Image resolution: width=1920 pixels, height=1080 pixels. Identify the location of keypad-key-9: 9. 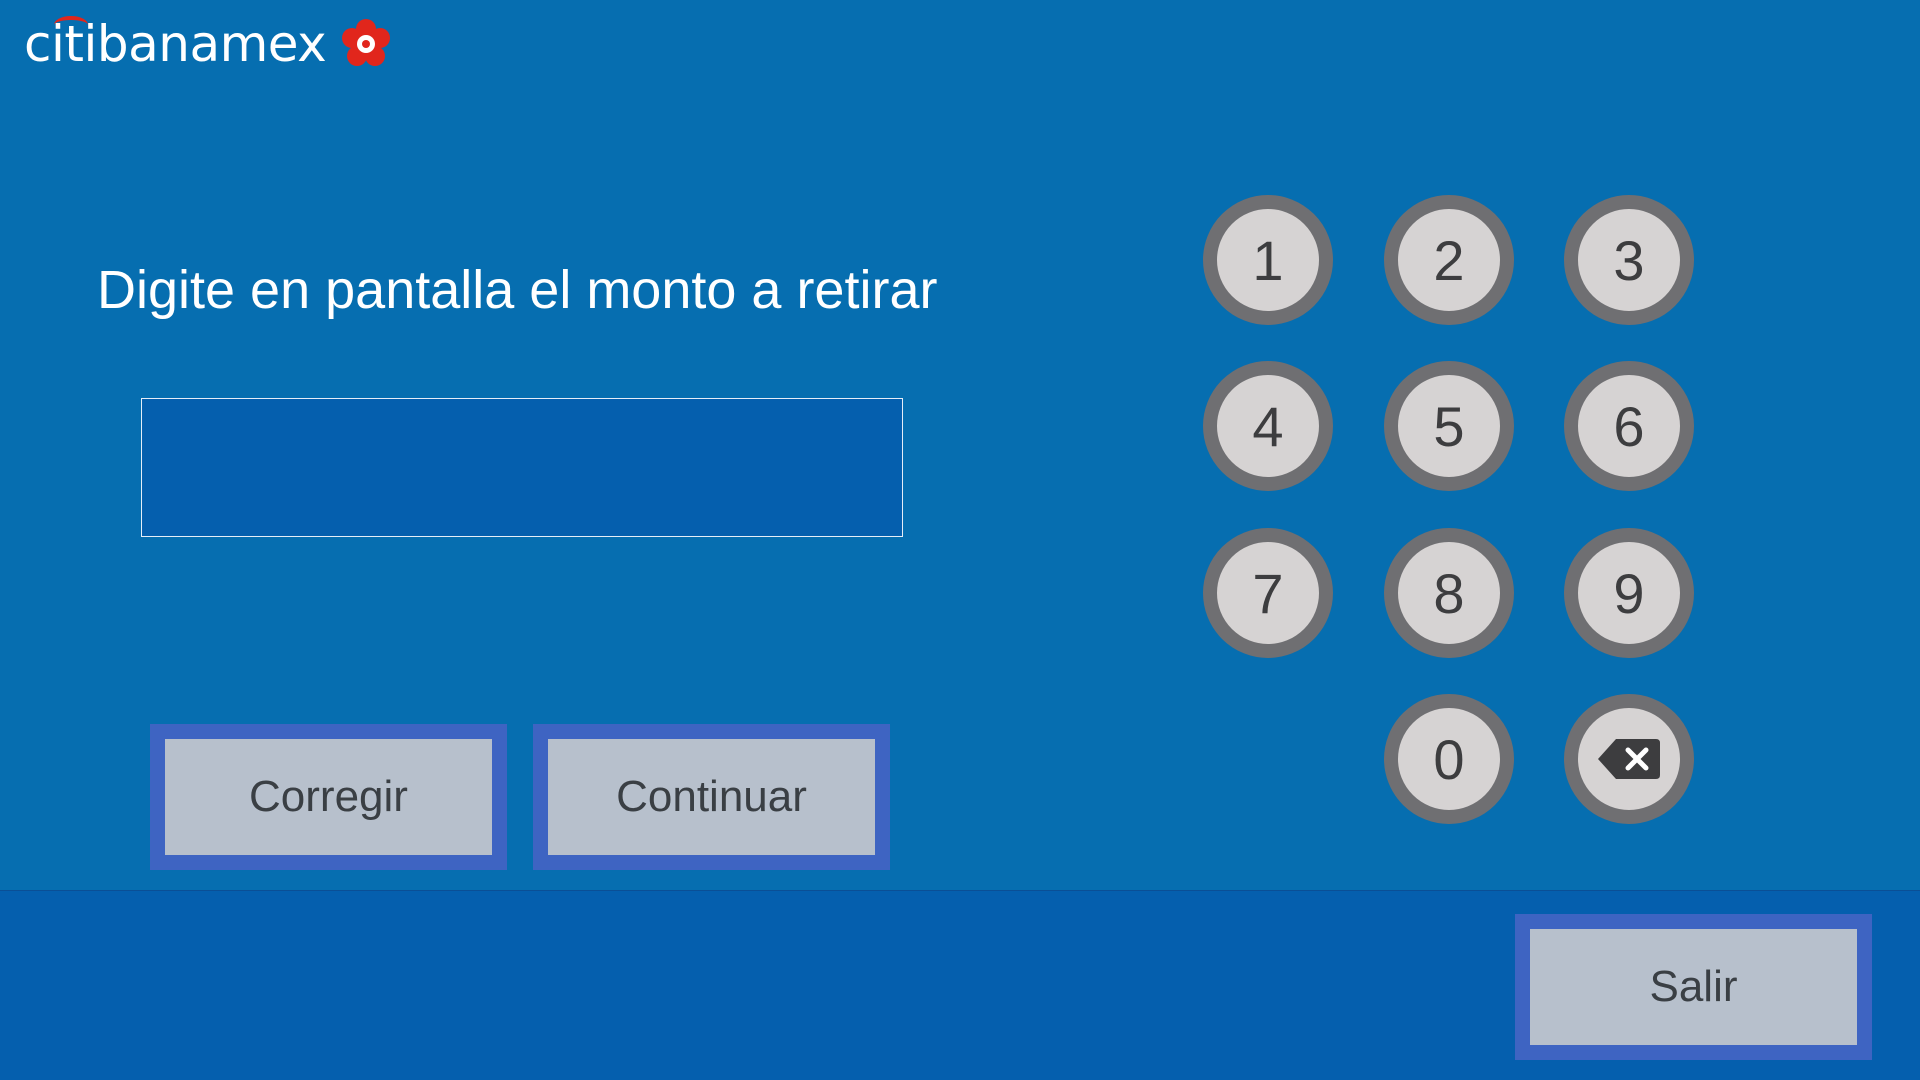
(1629, 593).